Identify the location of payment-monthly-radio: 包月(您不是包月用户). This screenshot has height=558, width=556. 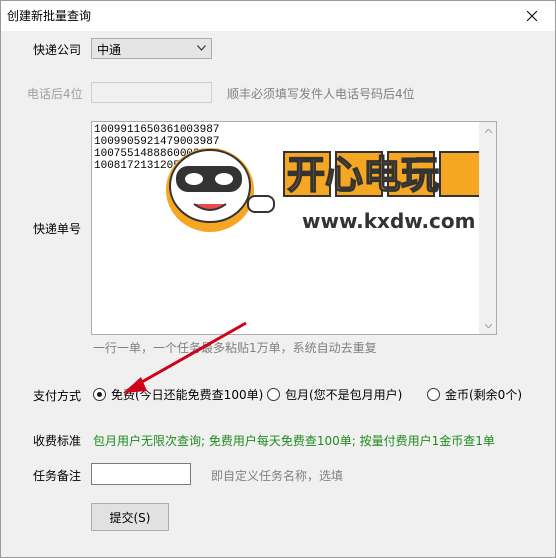
(334, 394).